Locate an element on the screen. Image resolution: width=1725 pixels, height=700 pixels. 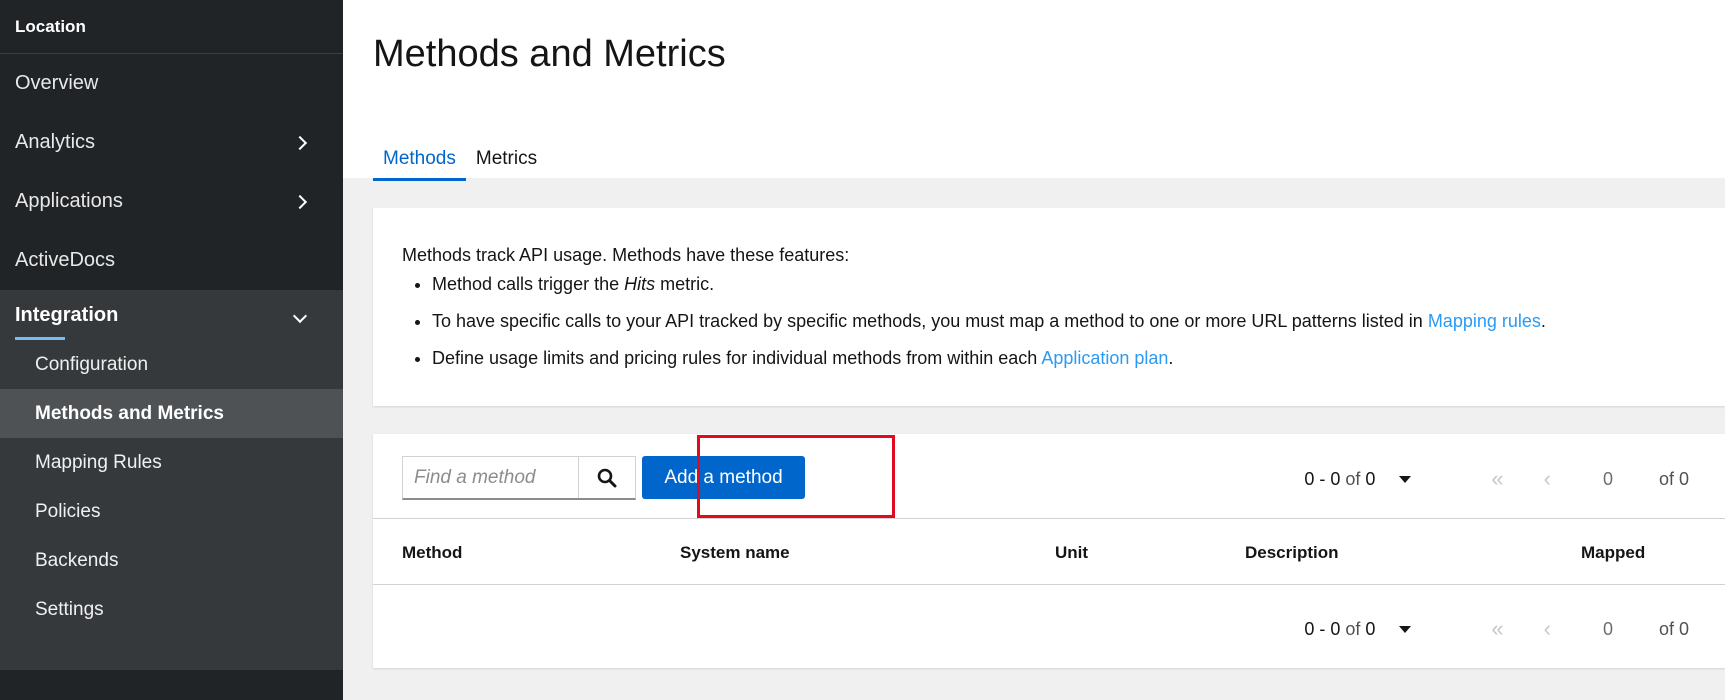
list-item: Method calls trigger the Hits metric. is located at coordinates (1064, 284).